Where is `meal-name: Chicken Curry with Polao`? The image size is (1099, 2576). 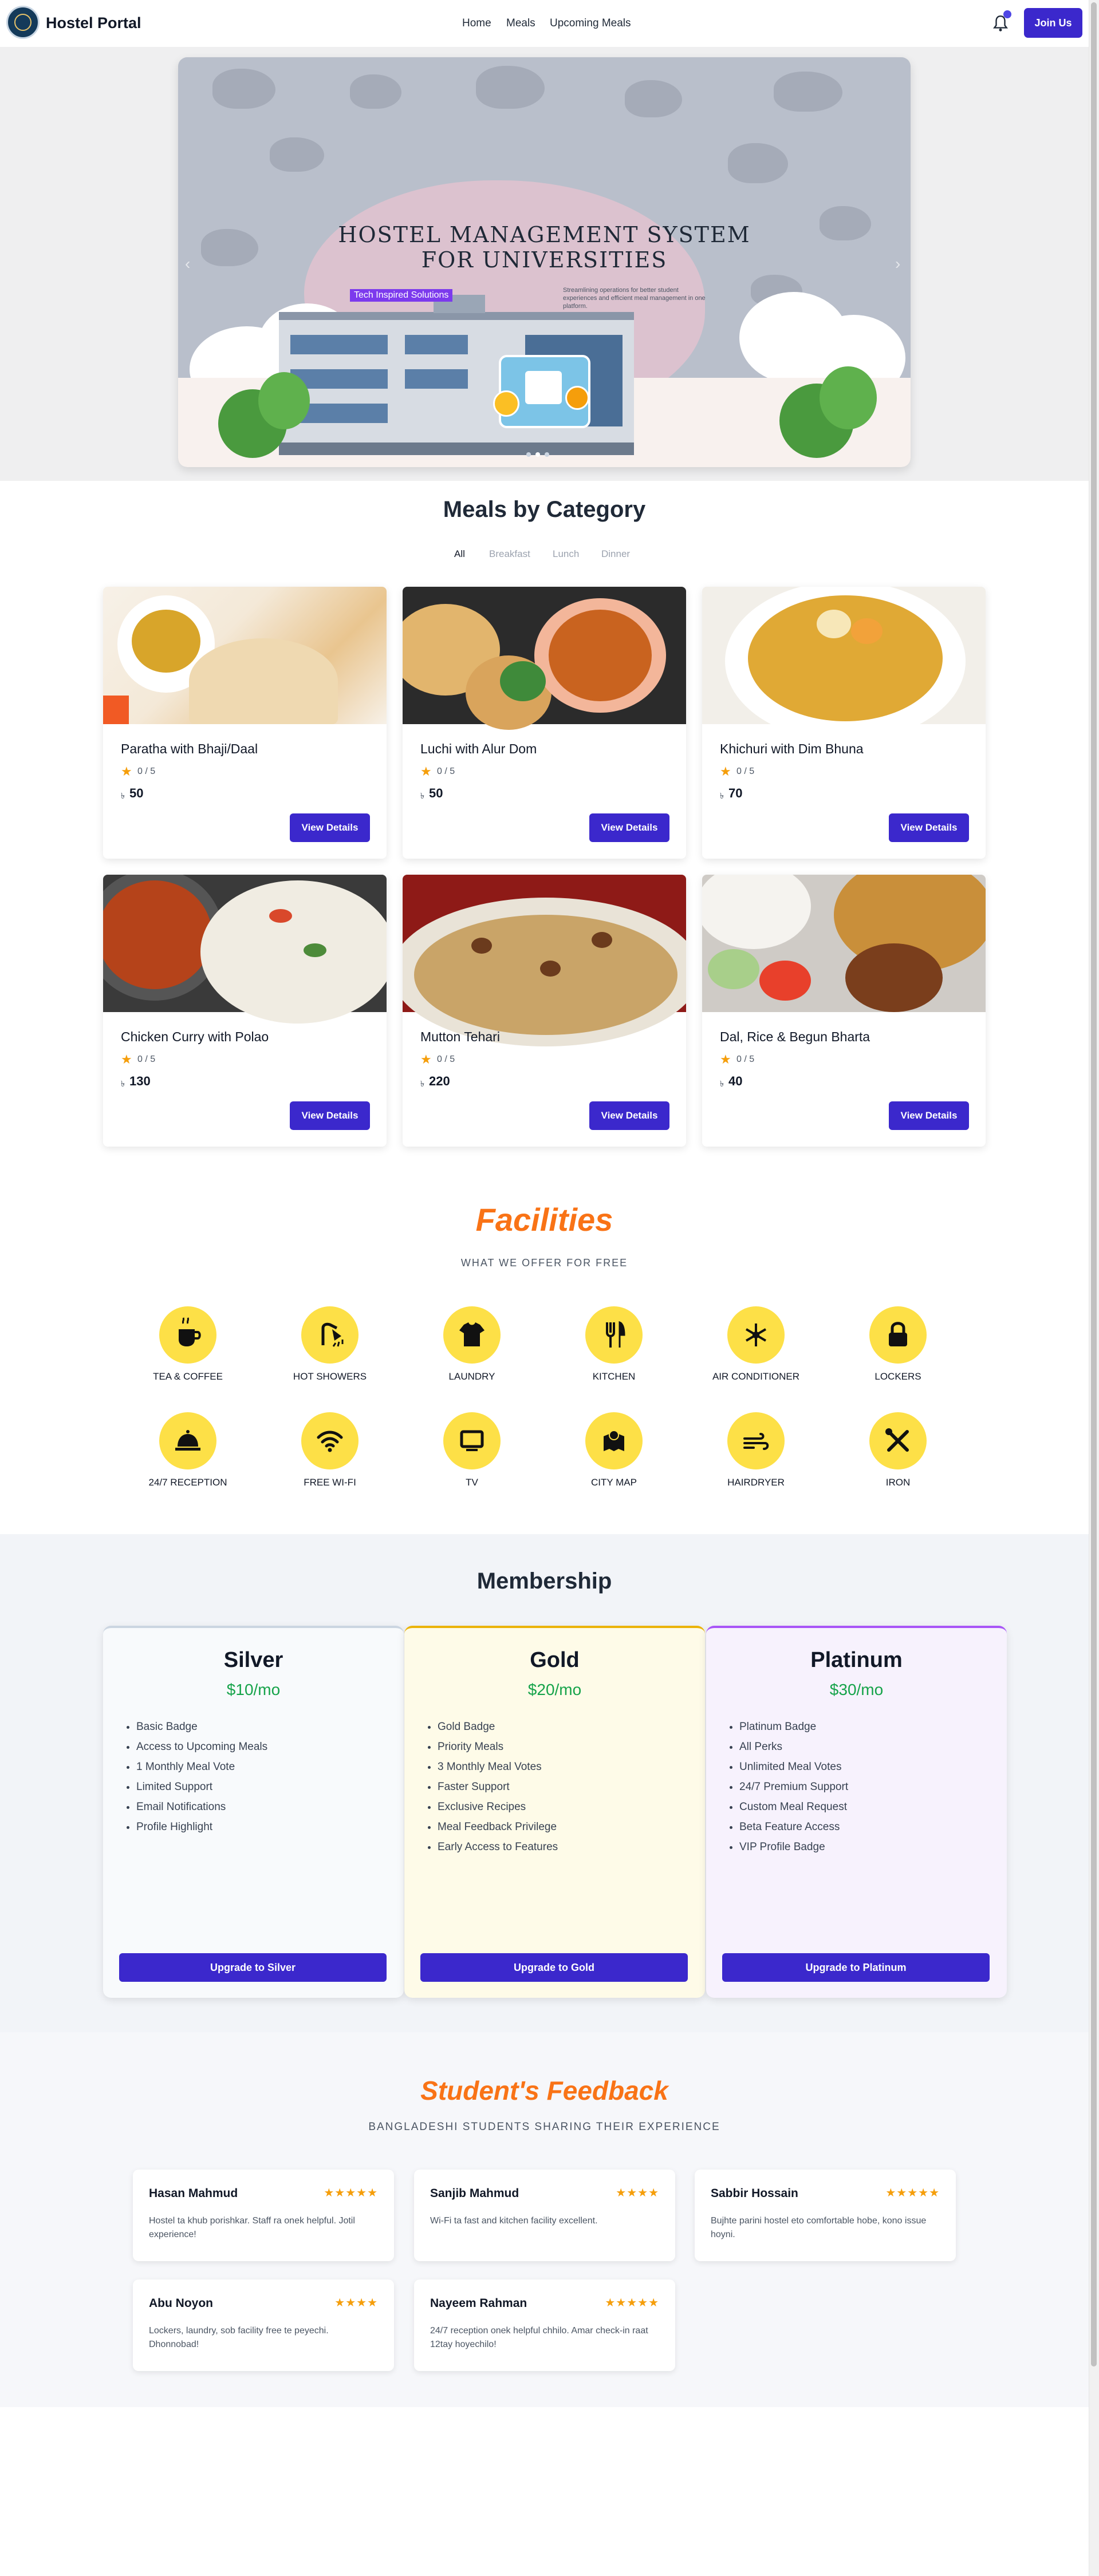 meal-name: Chicken Curry with Polao is located at coordinates (195, 1036).